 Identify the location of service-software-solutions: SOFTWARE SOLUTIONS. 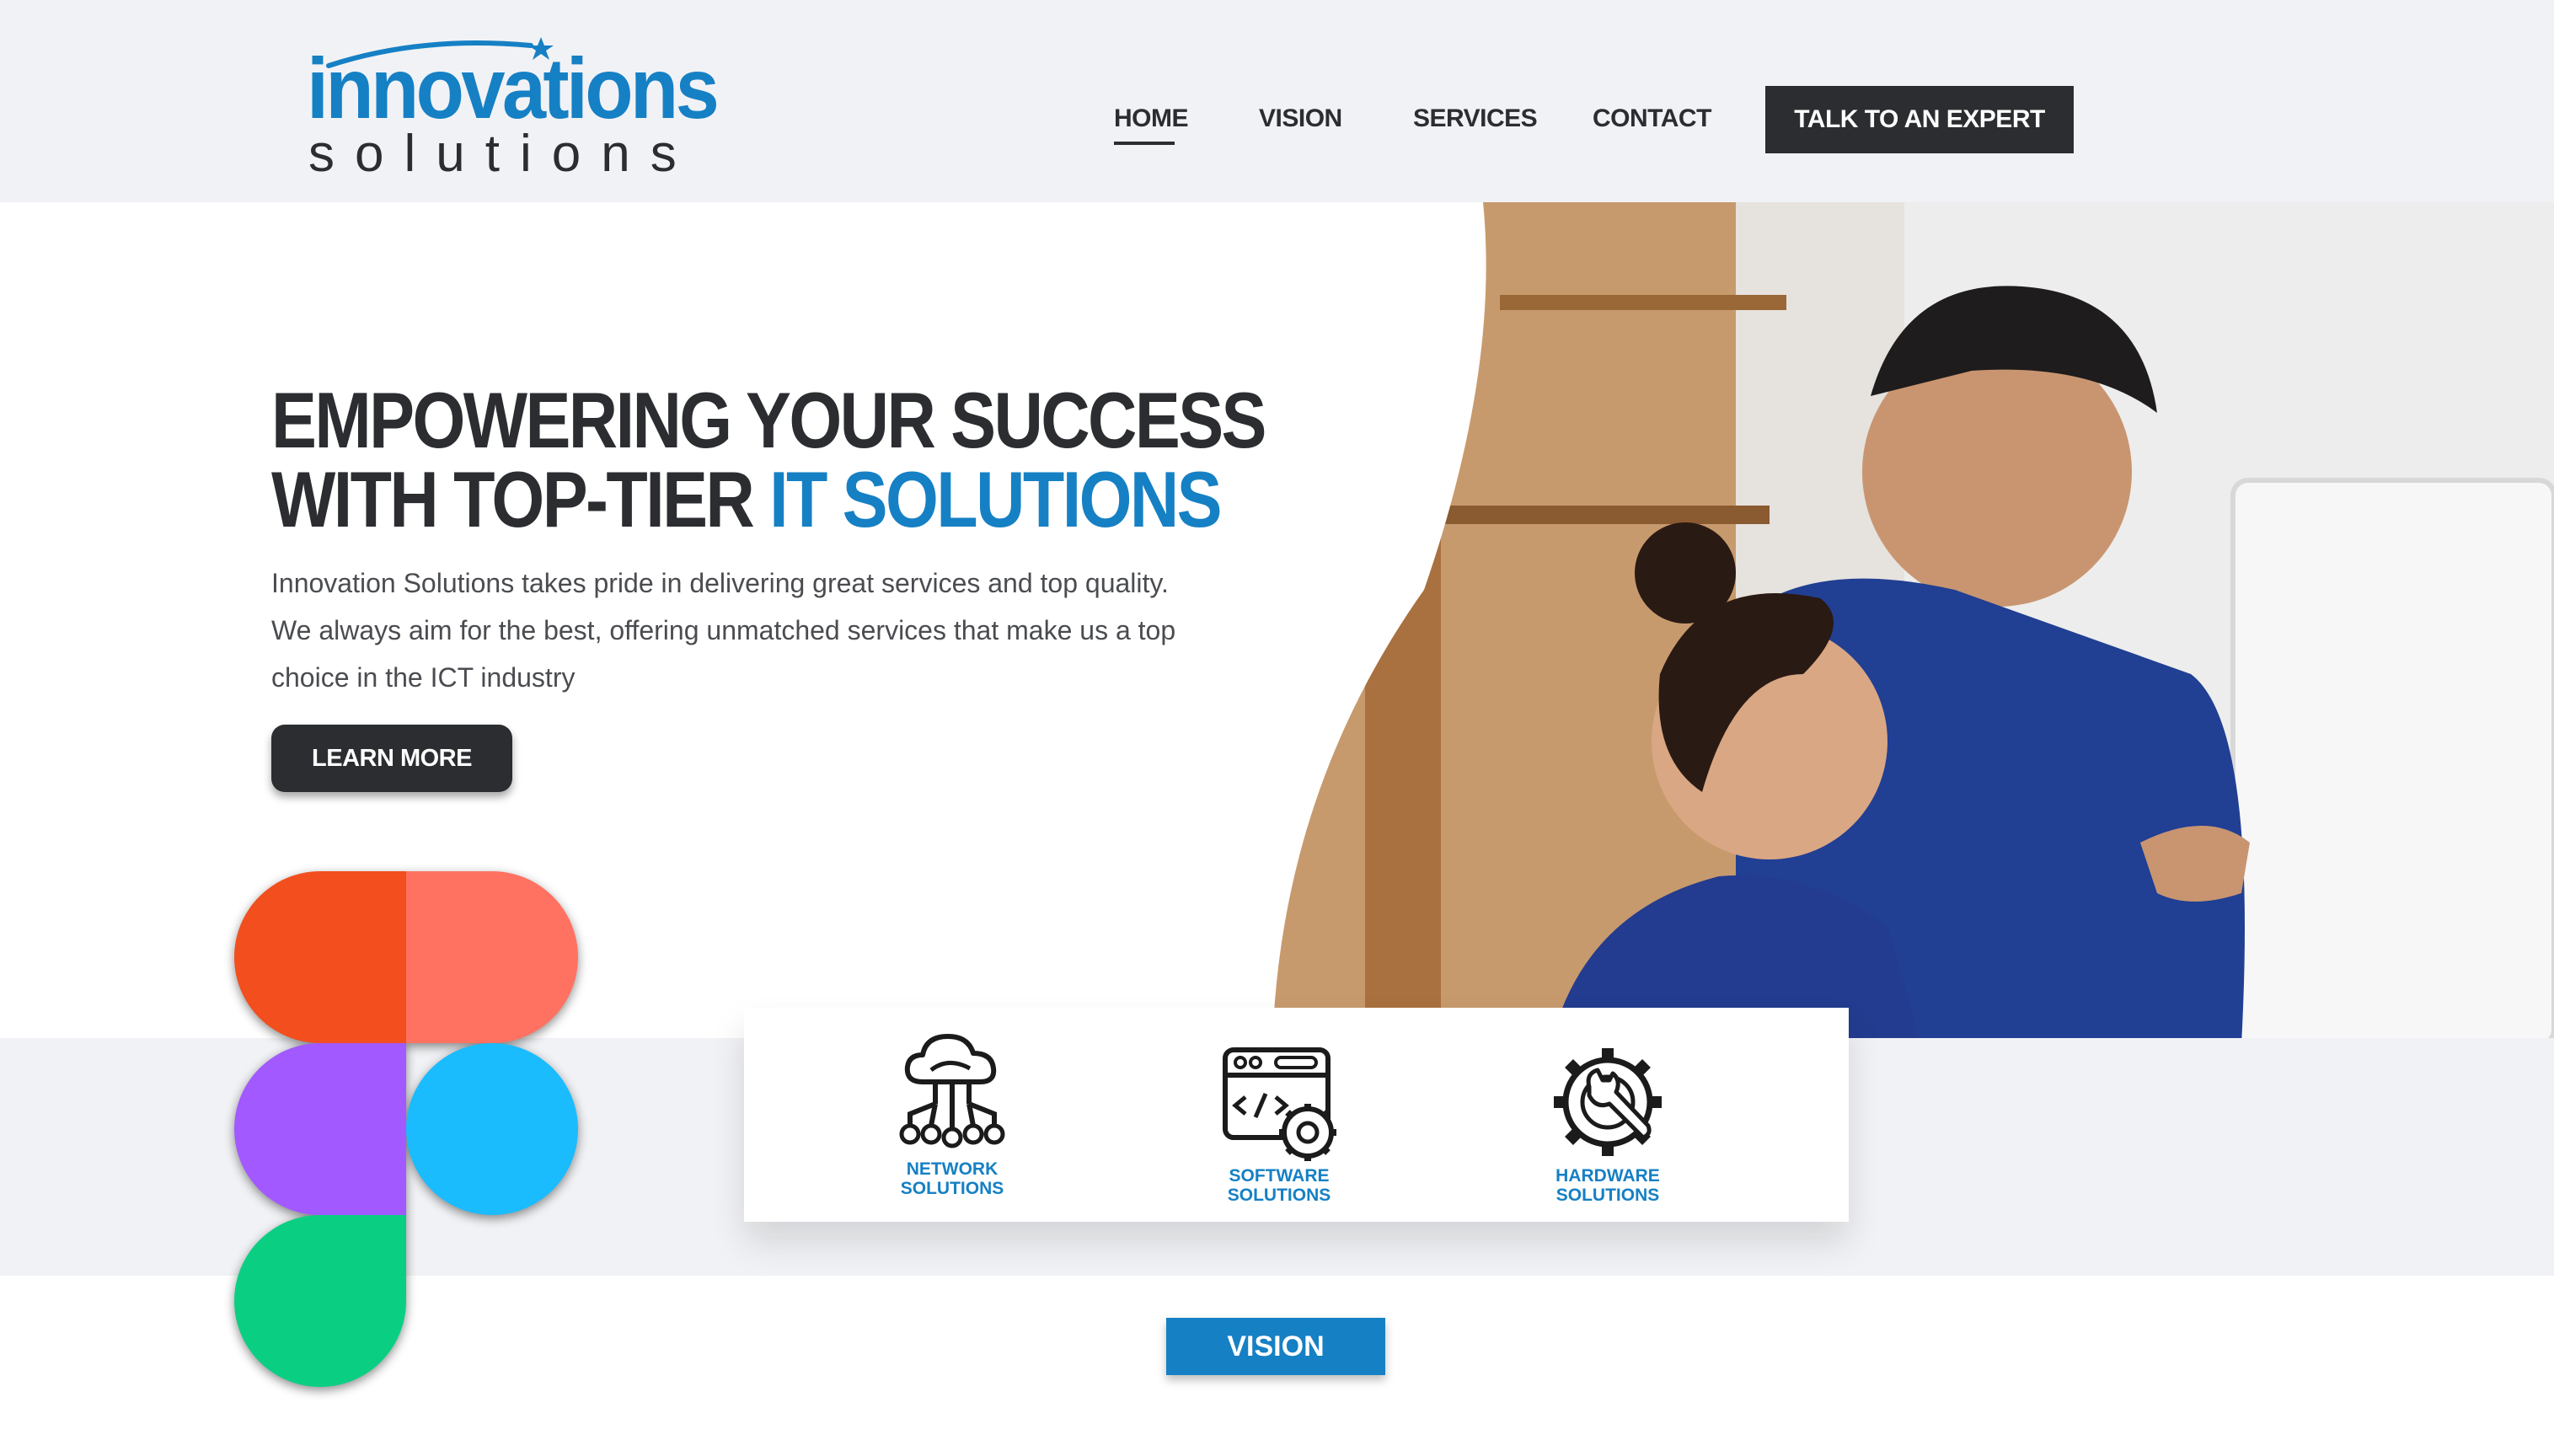
(1279, 1152).